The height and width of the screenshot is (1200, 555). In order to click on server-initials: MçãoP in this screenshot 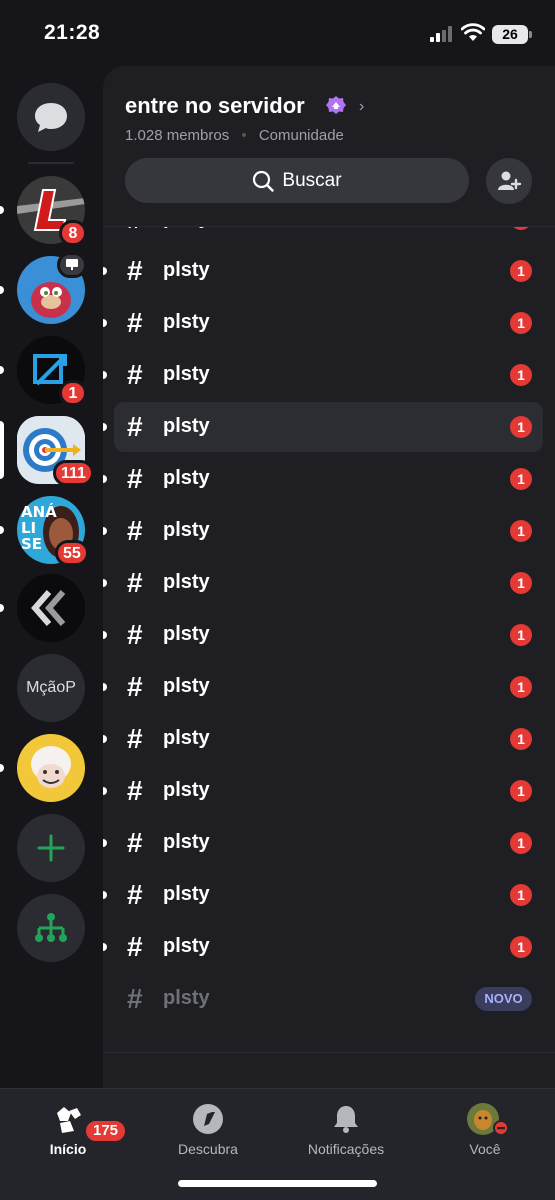, I will do `click(51, 687)`.